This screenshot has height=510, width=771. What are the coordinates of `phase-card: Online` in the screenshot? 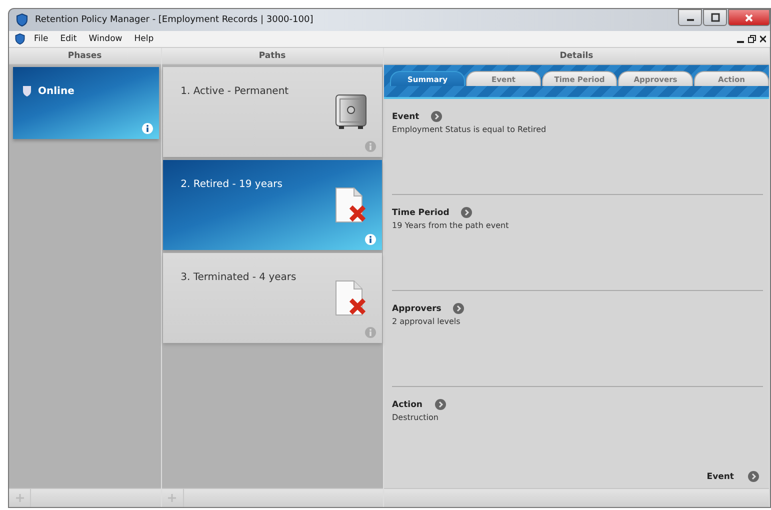 It's located at (86, 103).